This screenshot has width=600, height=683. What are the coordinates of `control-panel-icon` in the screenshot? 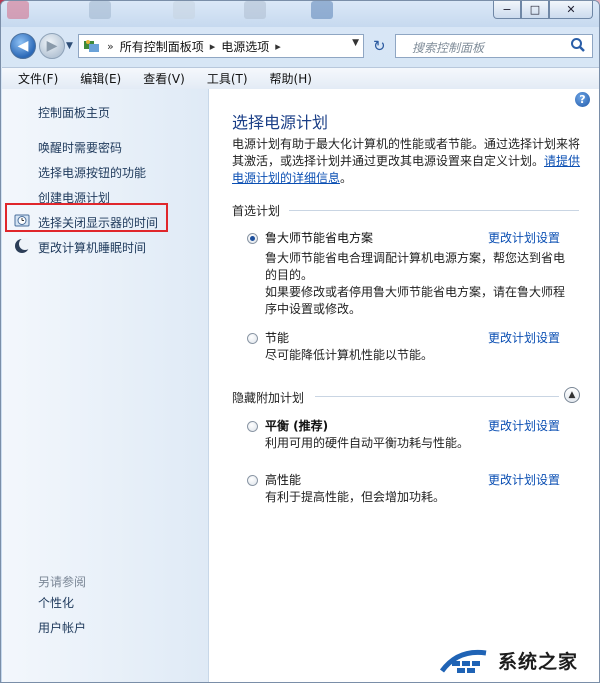 It's located at (91, 46).